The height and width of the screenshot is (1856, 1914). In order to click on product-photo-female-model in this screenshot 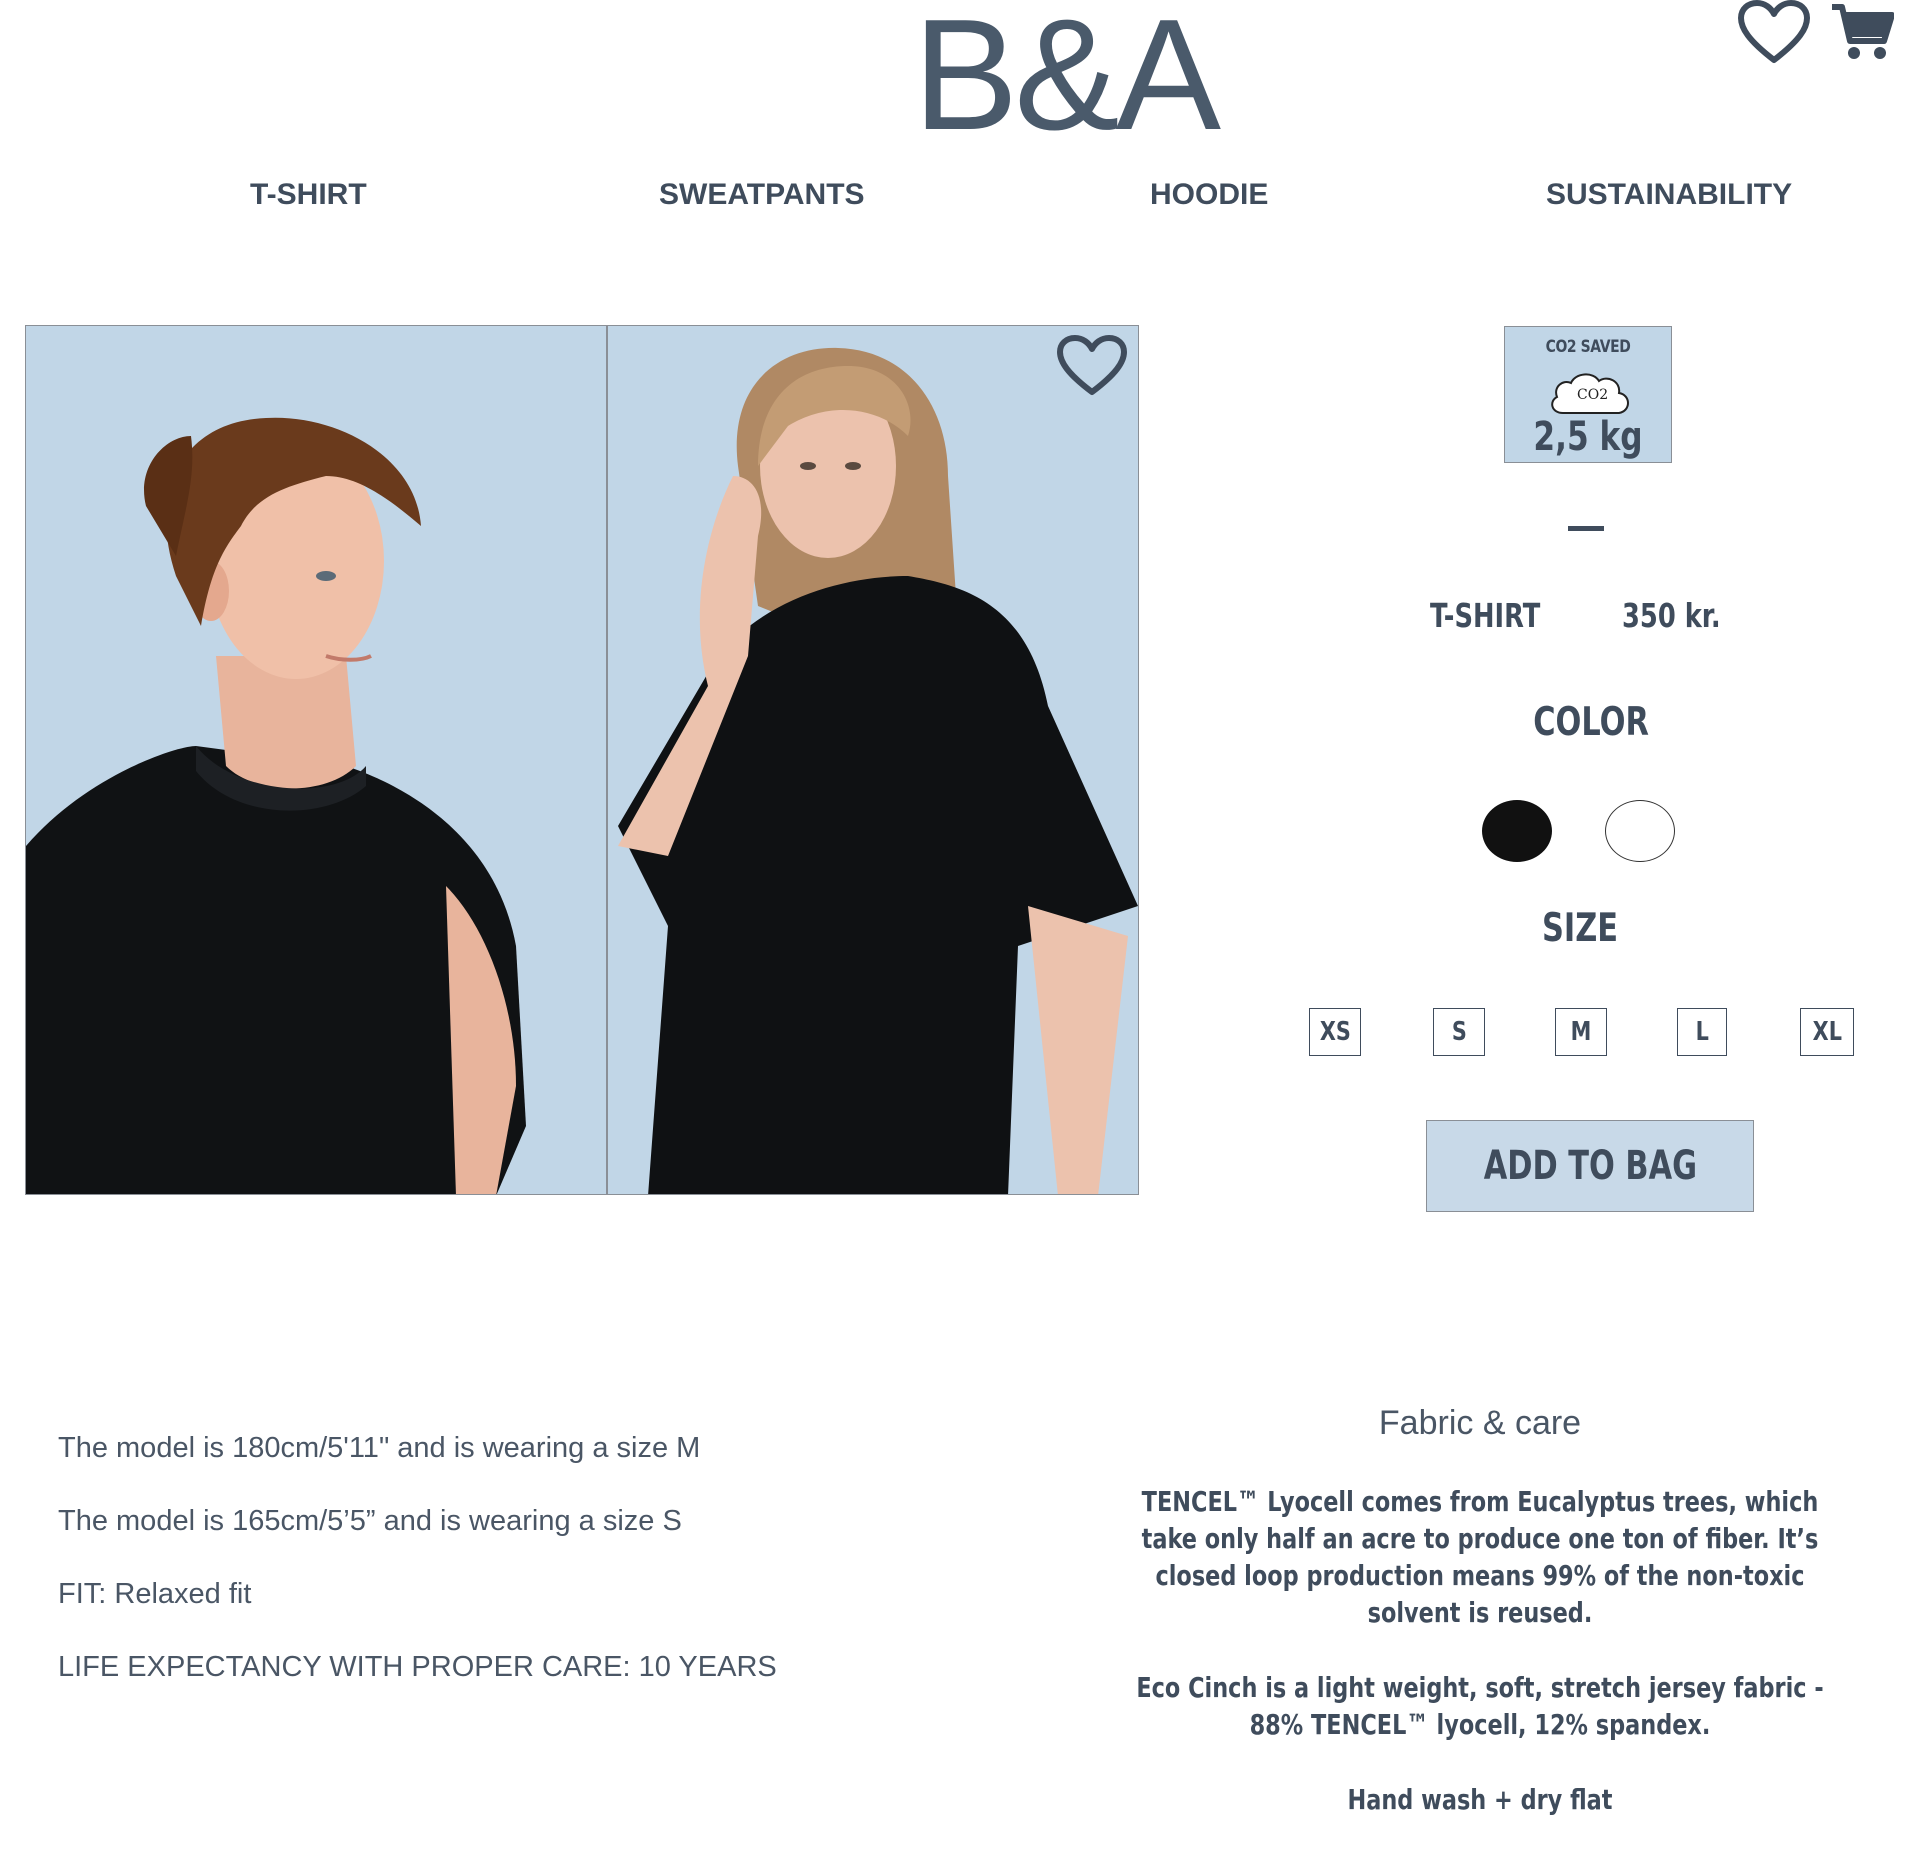, I will do `click(873, 760)`.